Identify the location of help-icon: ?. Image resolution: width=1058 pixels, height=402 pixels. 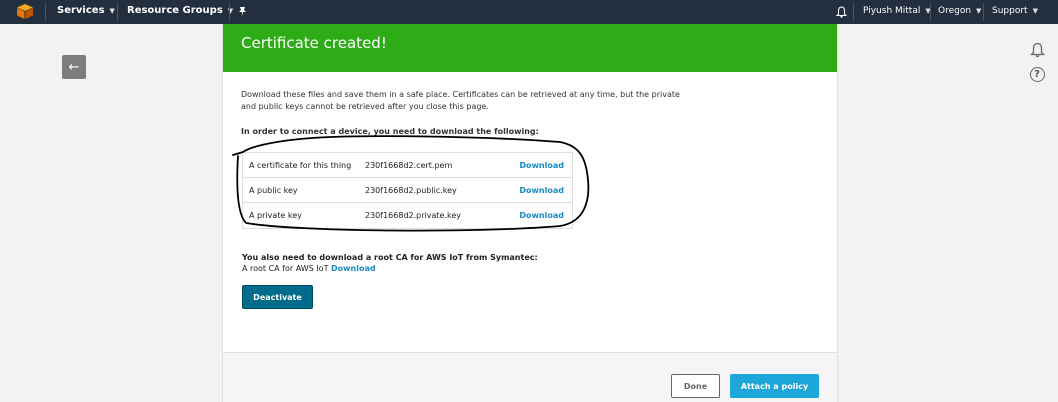
(1037, 74).